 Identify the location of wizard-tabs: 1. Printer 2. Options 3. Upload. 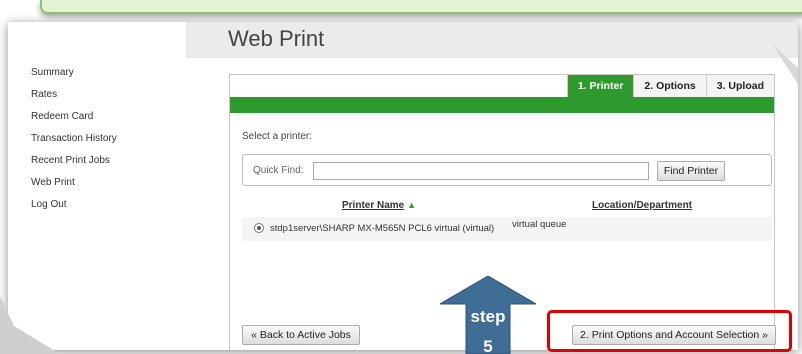
(670, 86).